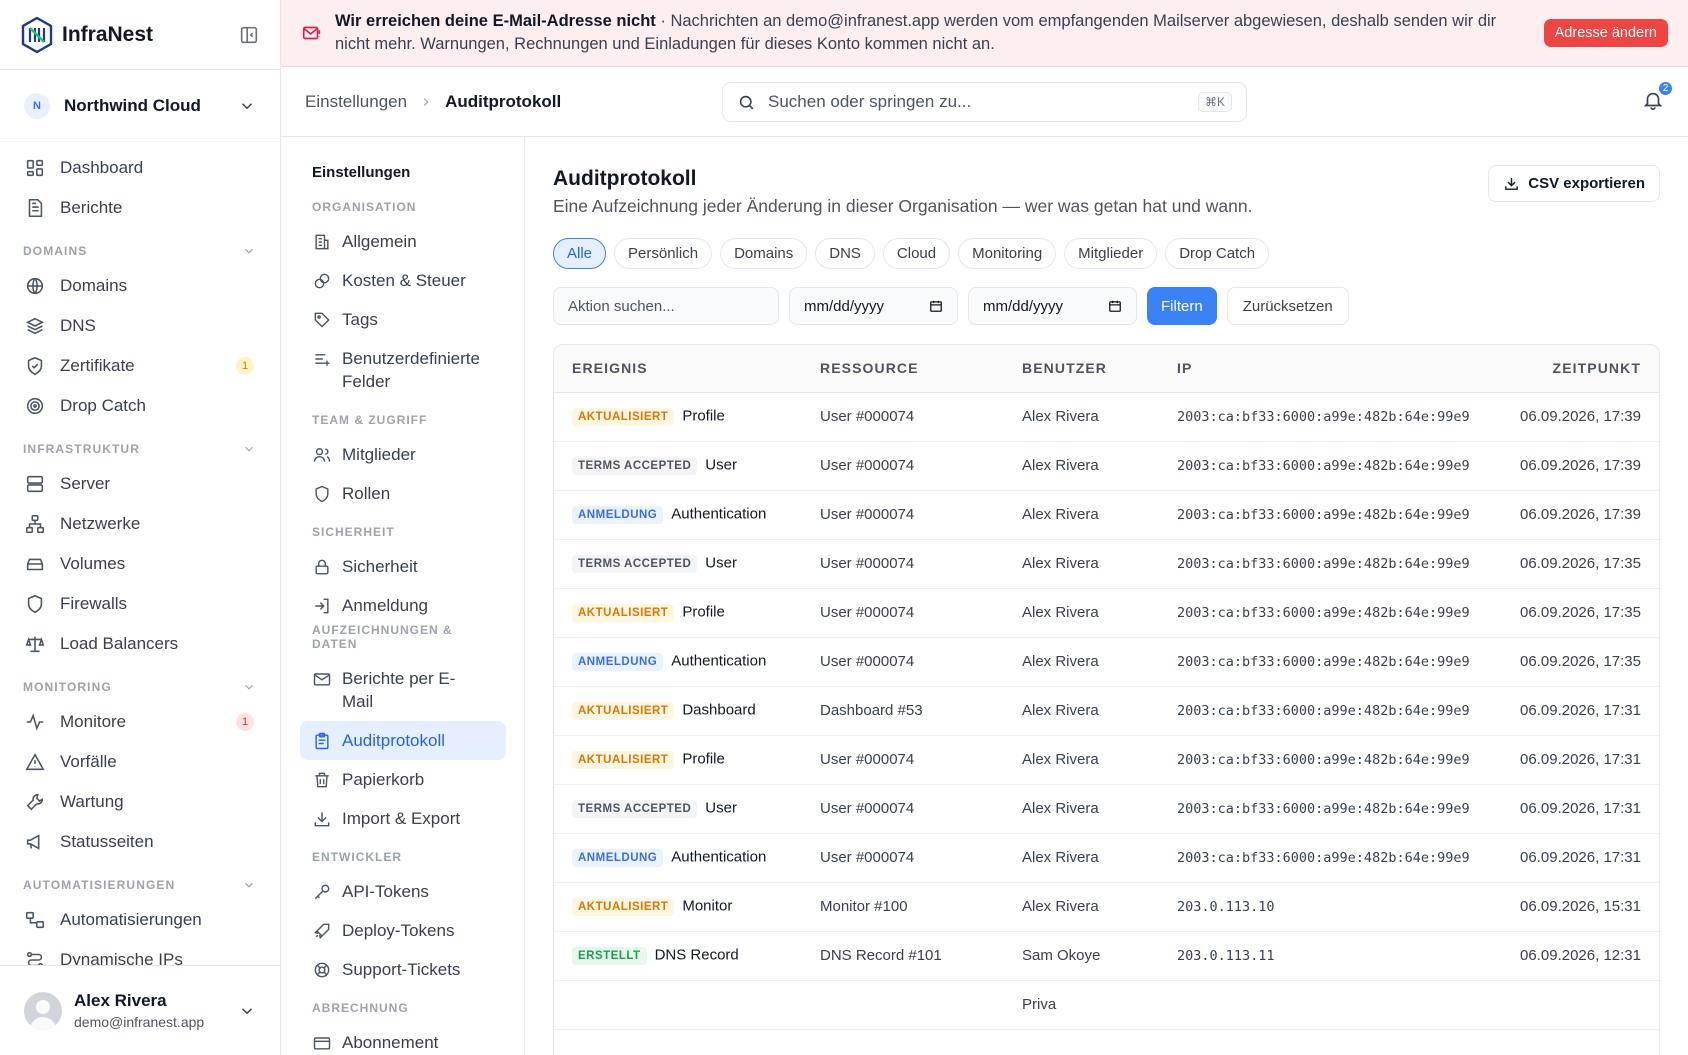 Image resolution: width=1688 pixels, height=1055 pixels. What do you see at coordinates (1578, 369) in the screenshot?
I see `column-header: ZEITPUNKT` at bounding box center [1578, 369].